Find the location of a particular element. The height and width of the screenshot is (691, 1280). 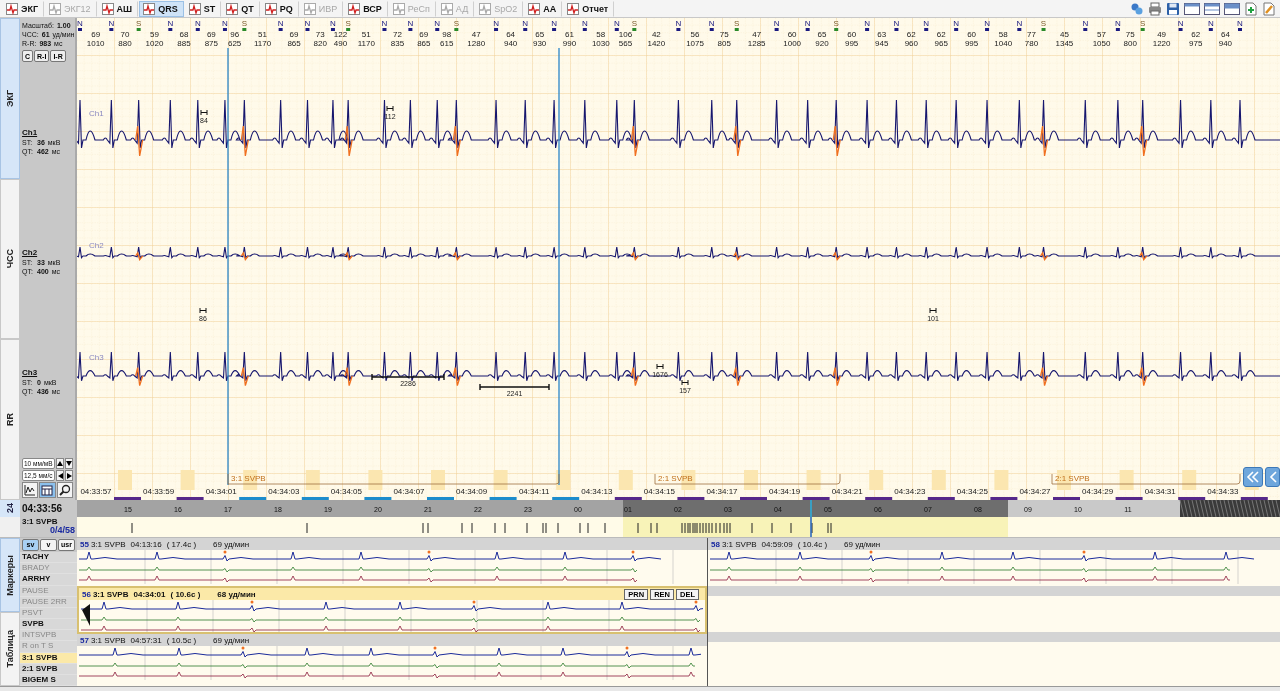

right-arrow-icon is located at coordinates (69, 475).